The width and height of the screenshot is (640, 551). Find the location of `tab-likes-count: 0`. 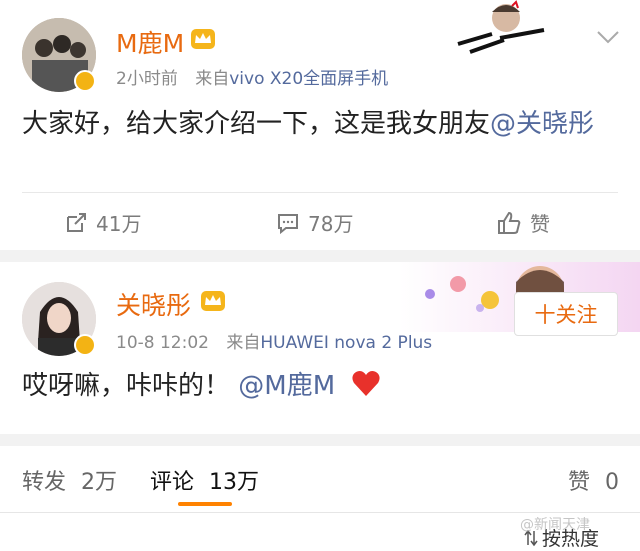

tab-likes-count: 0 is located at coordinates (612, 482).